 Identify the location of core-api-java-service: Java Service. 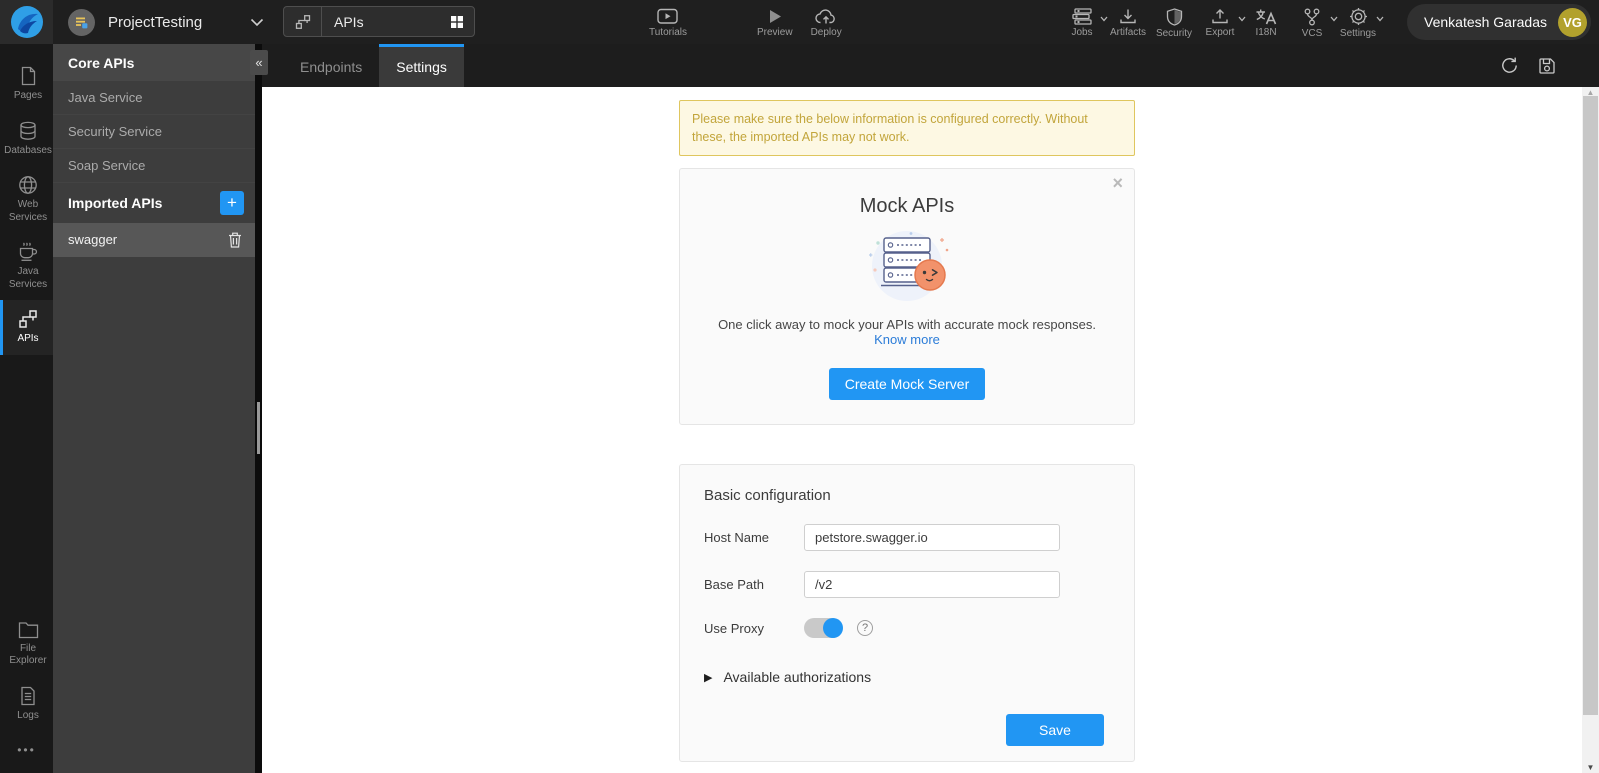
(154, 98).